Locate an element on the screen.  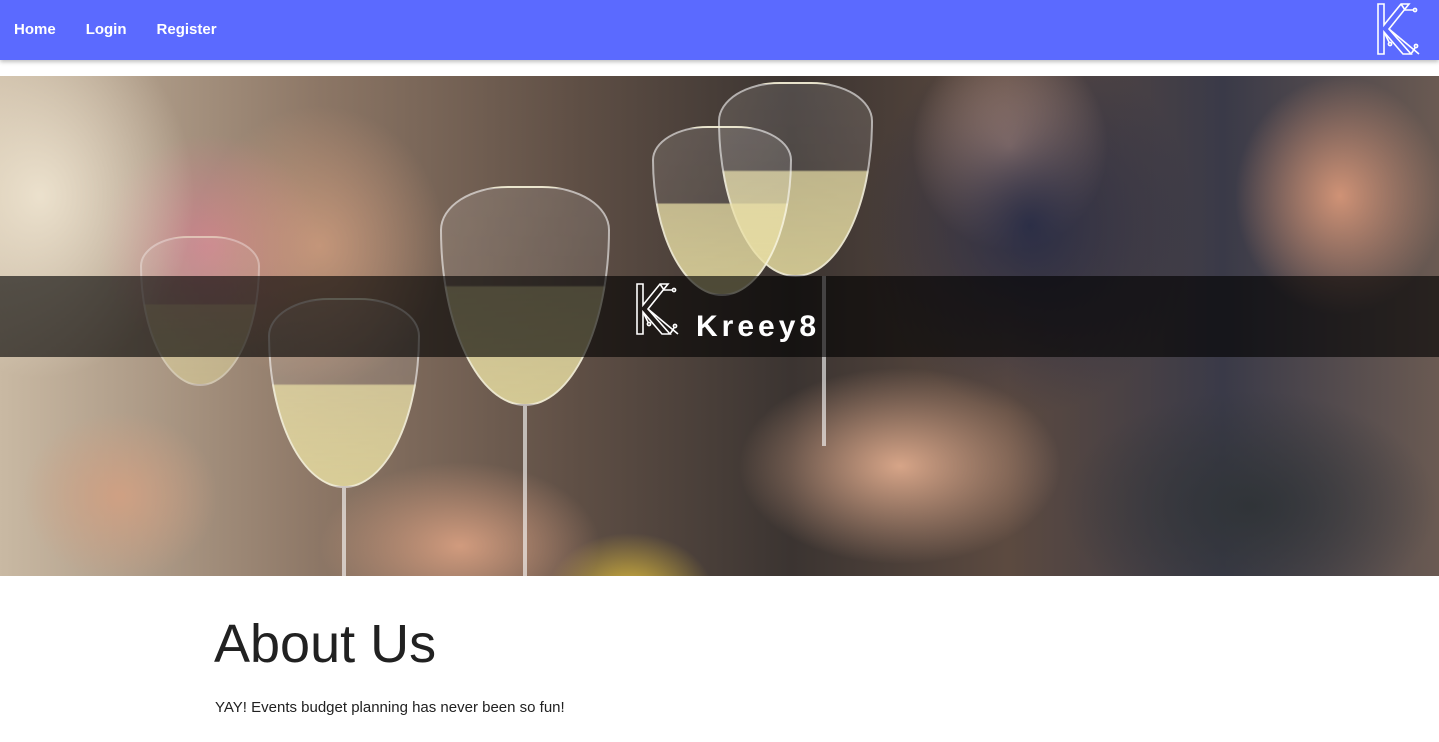
hero-brand: Kreey8 is located at coordinates (727, 312).